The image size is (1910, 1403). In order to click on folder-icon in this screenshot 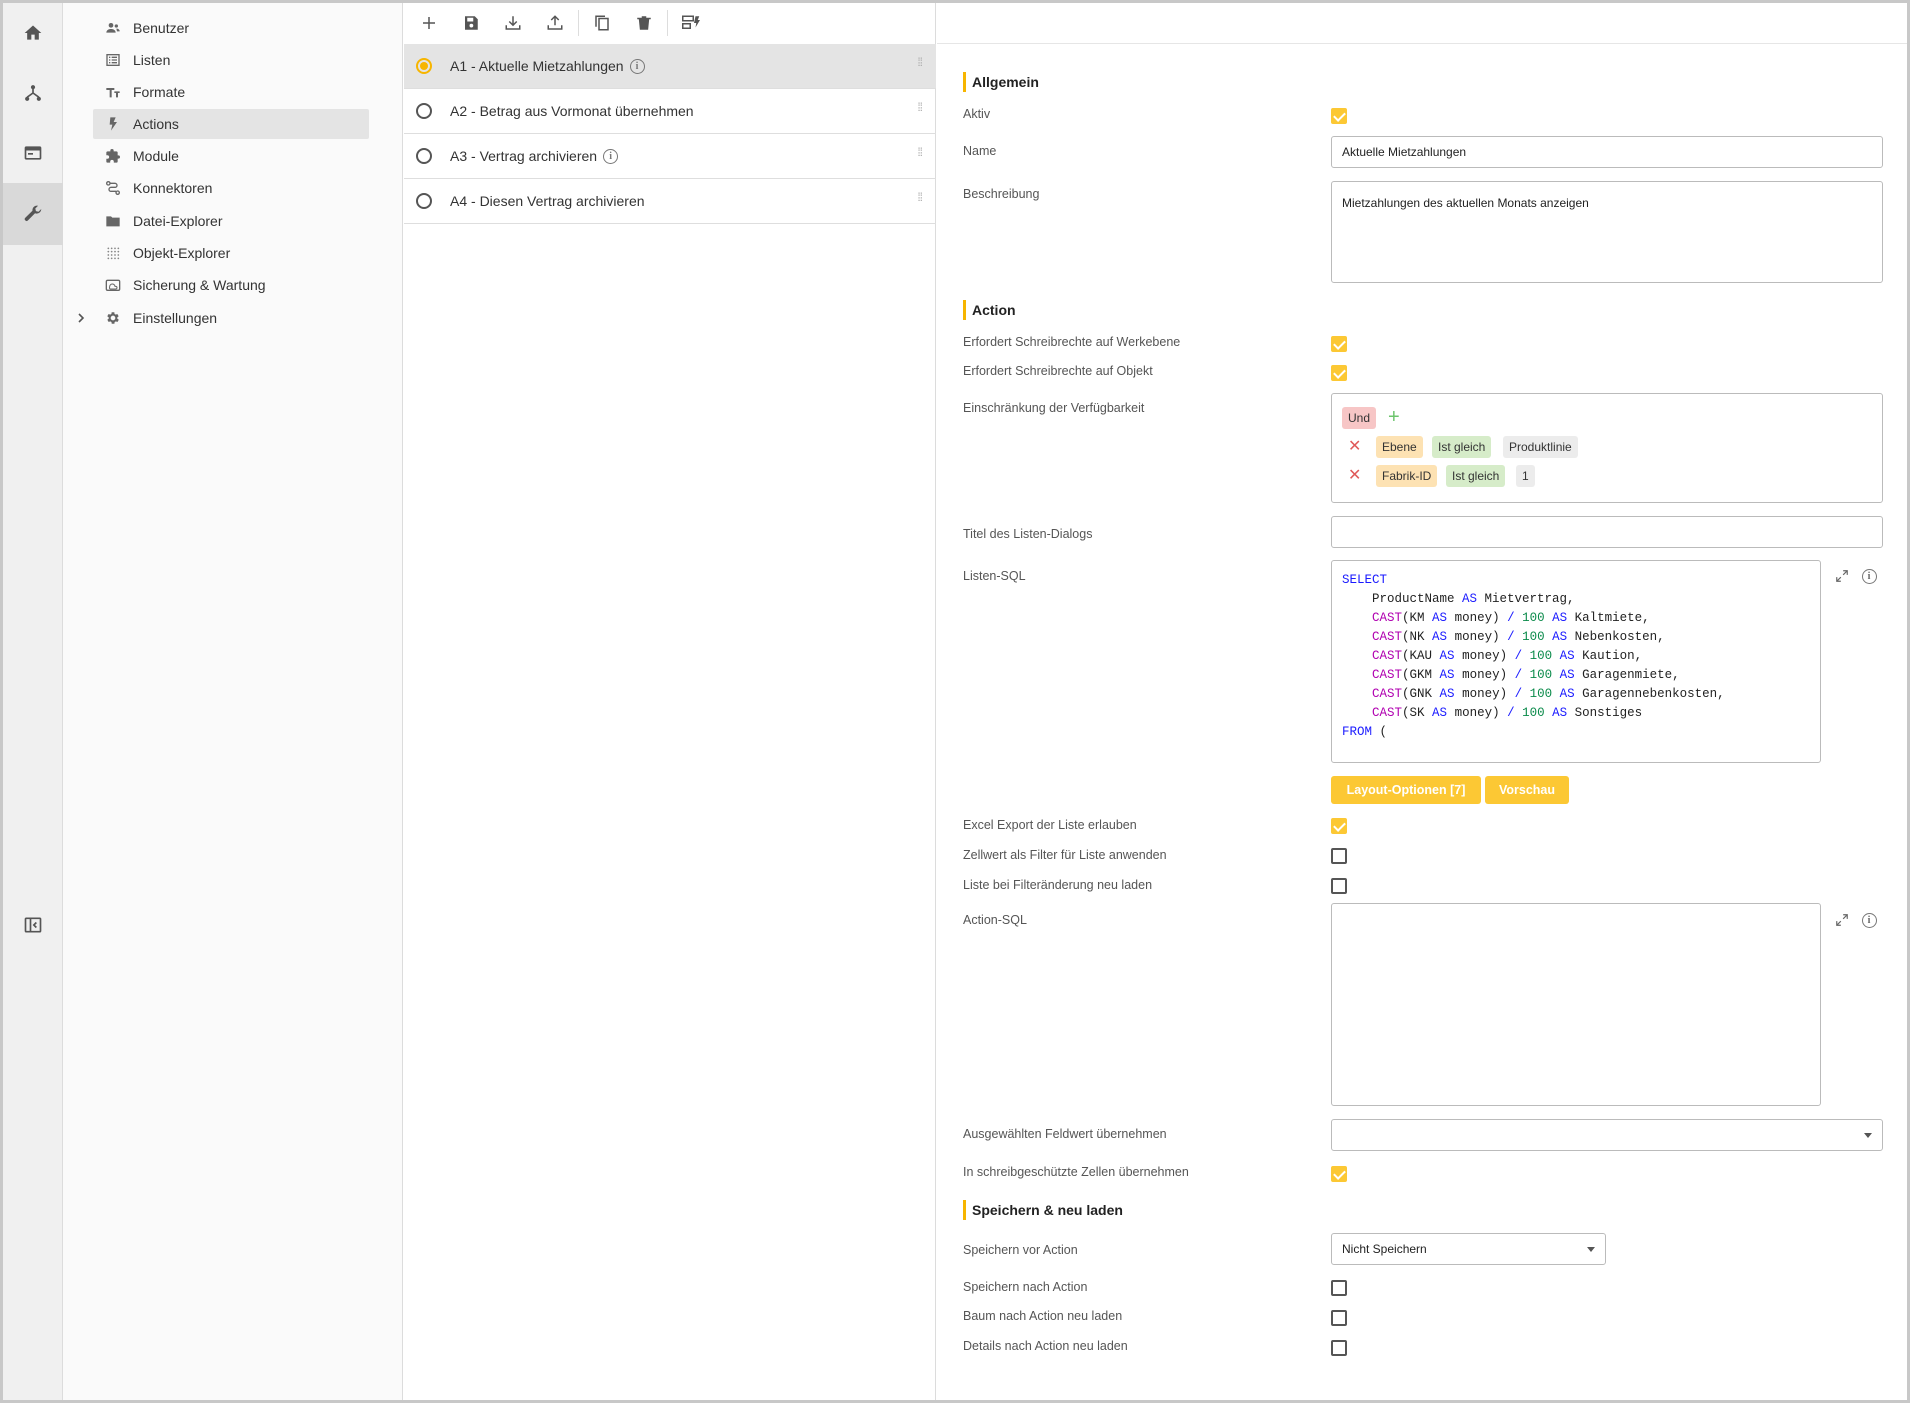, I will do `click(113, 221)`.